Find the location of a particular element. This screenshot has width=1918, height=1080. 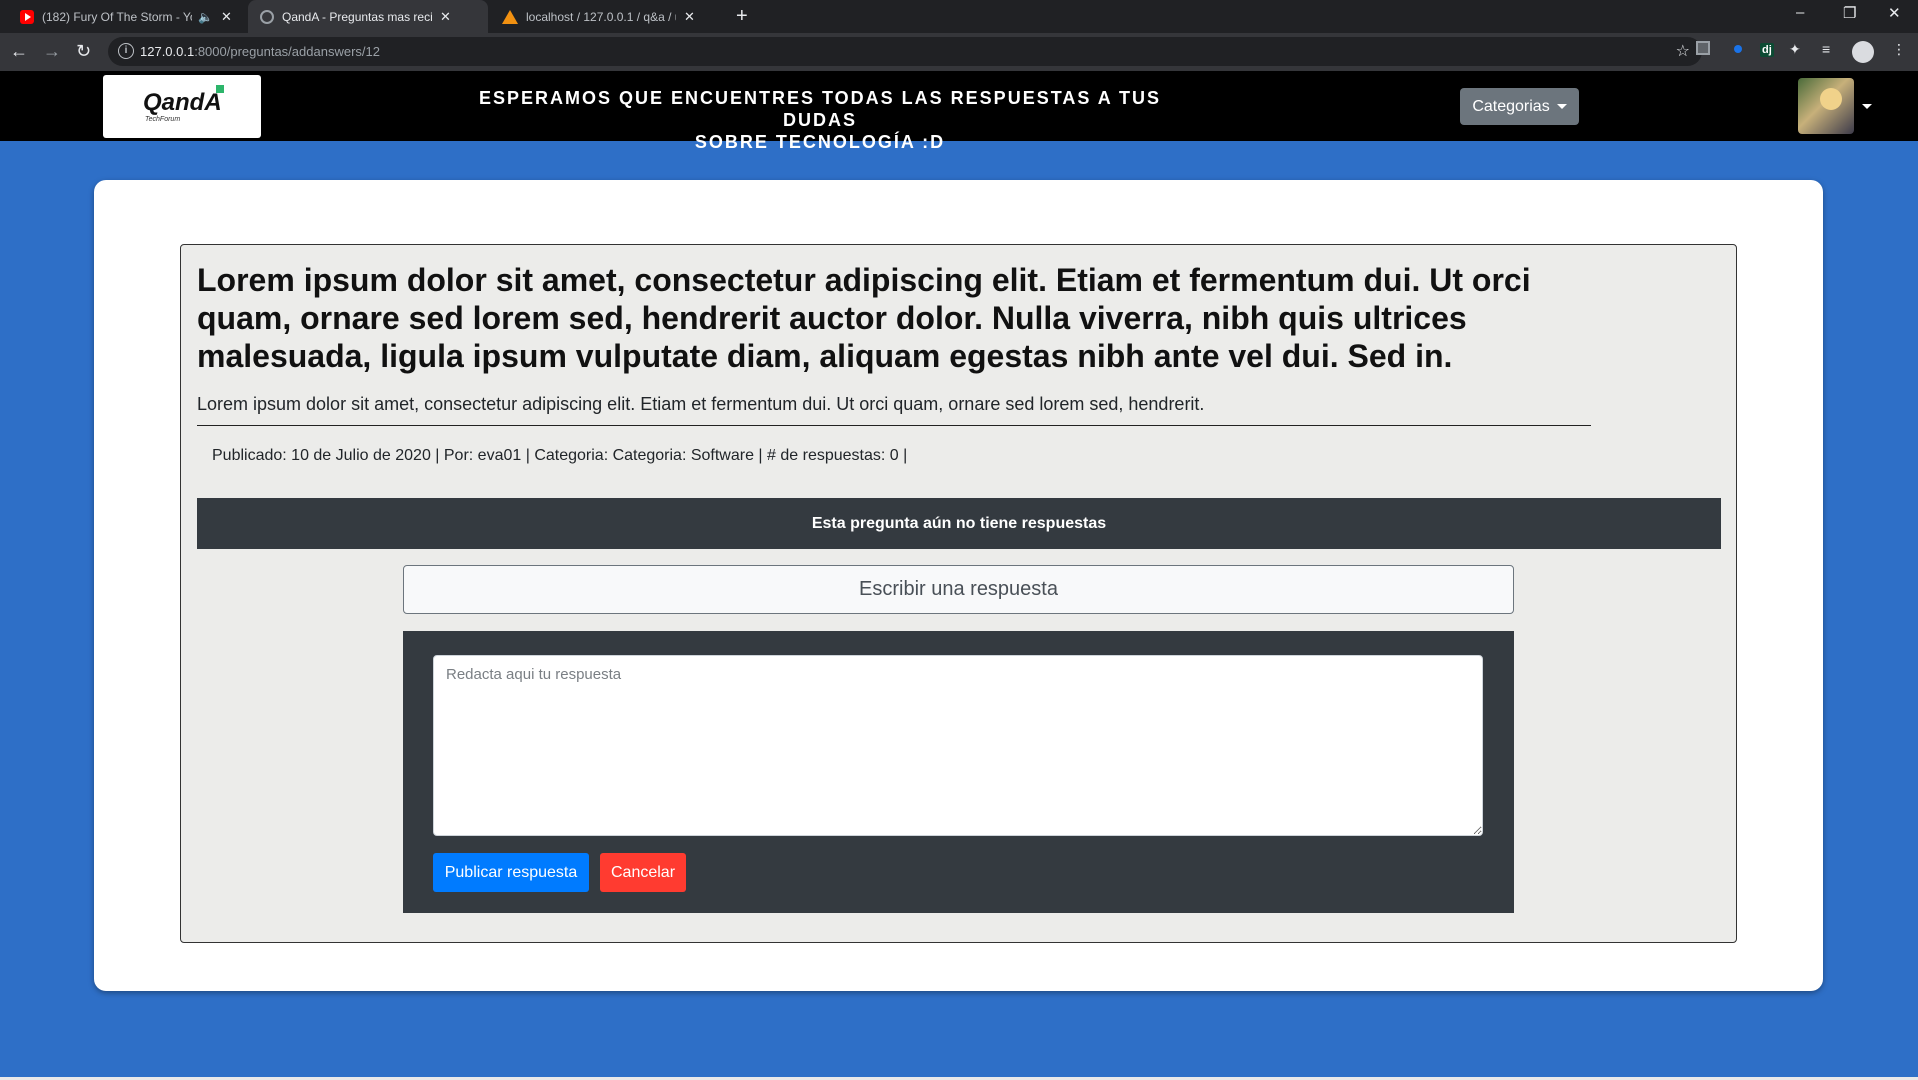

tab-phpmyadmin: localhost / 127.0.0.1 / q&a / usua ✕ is located at coordinates (606, 16).